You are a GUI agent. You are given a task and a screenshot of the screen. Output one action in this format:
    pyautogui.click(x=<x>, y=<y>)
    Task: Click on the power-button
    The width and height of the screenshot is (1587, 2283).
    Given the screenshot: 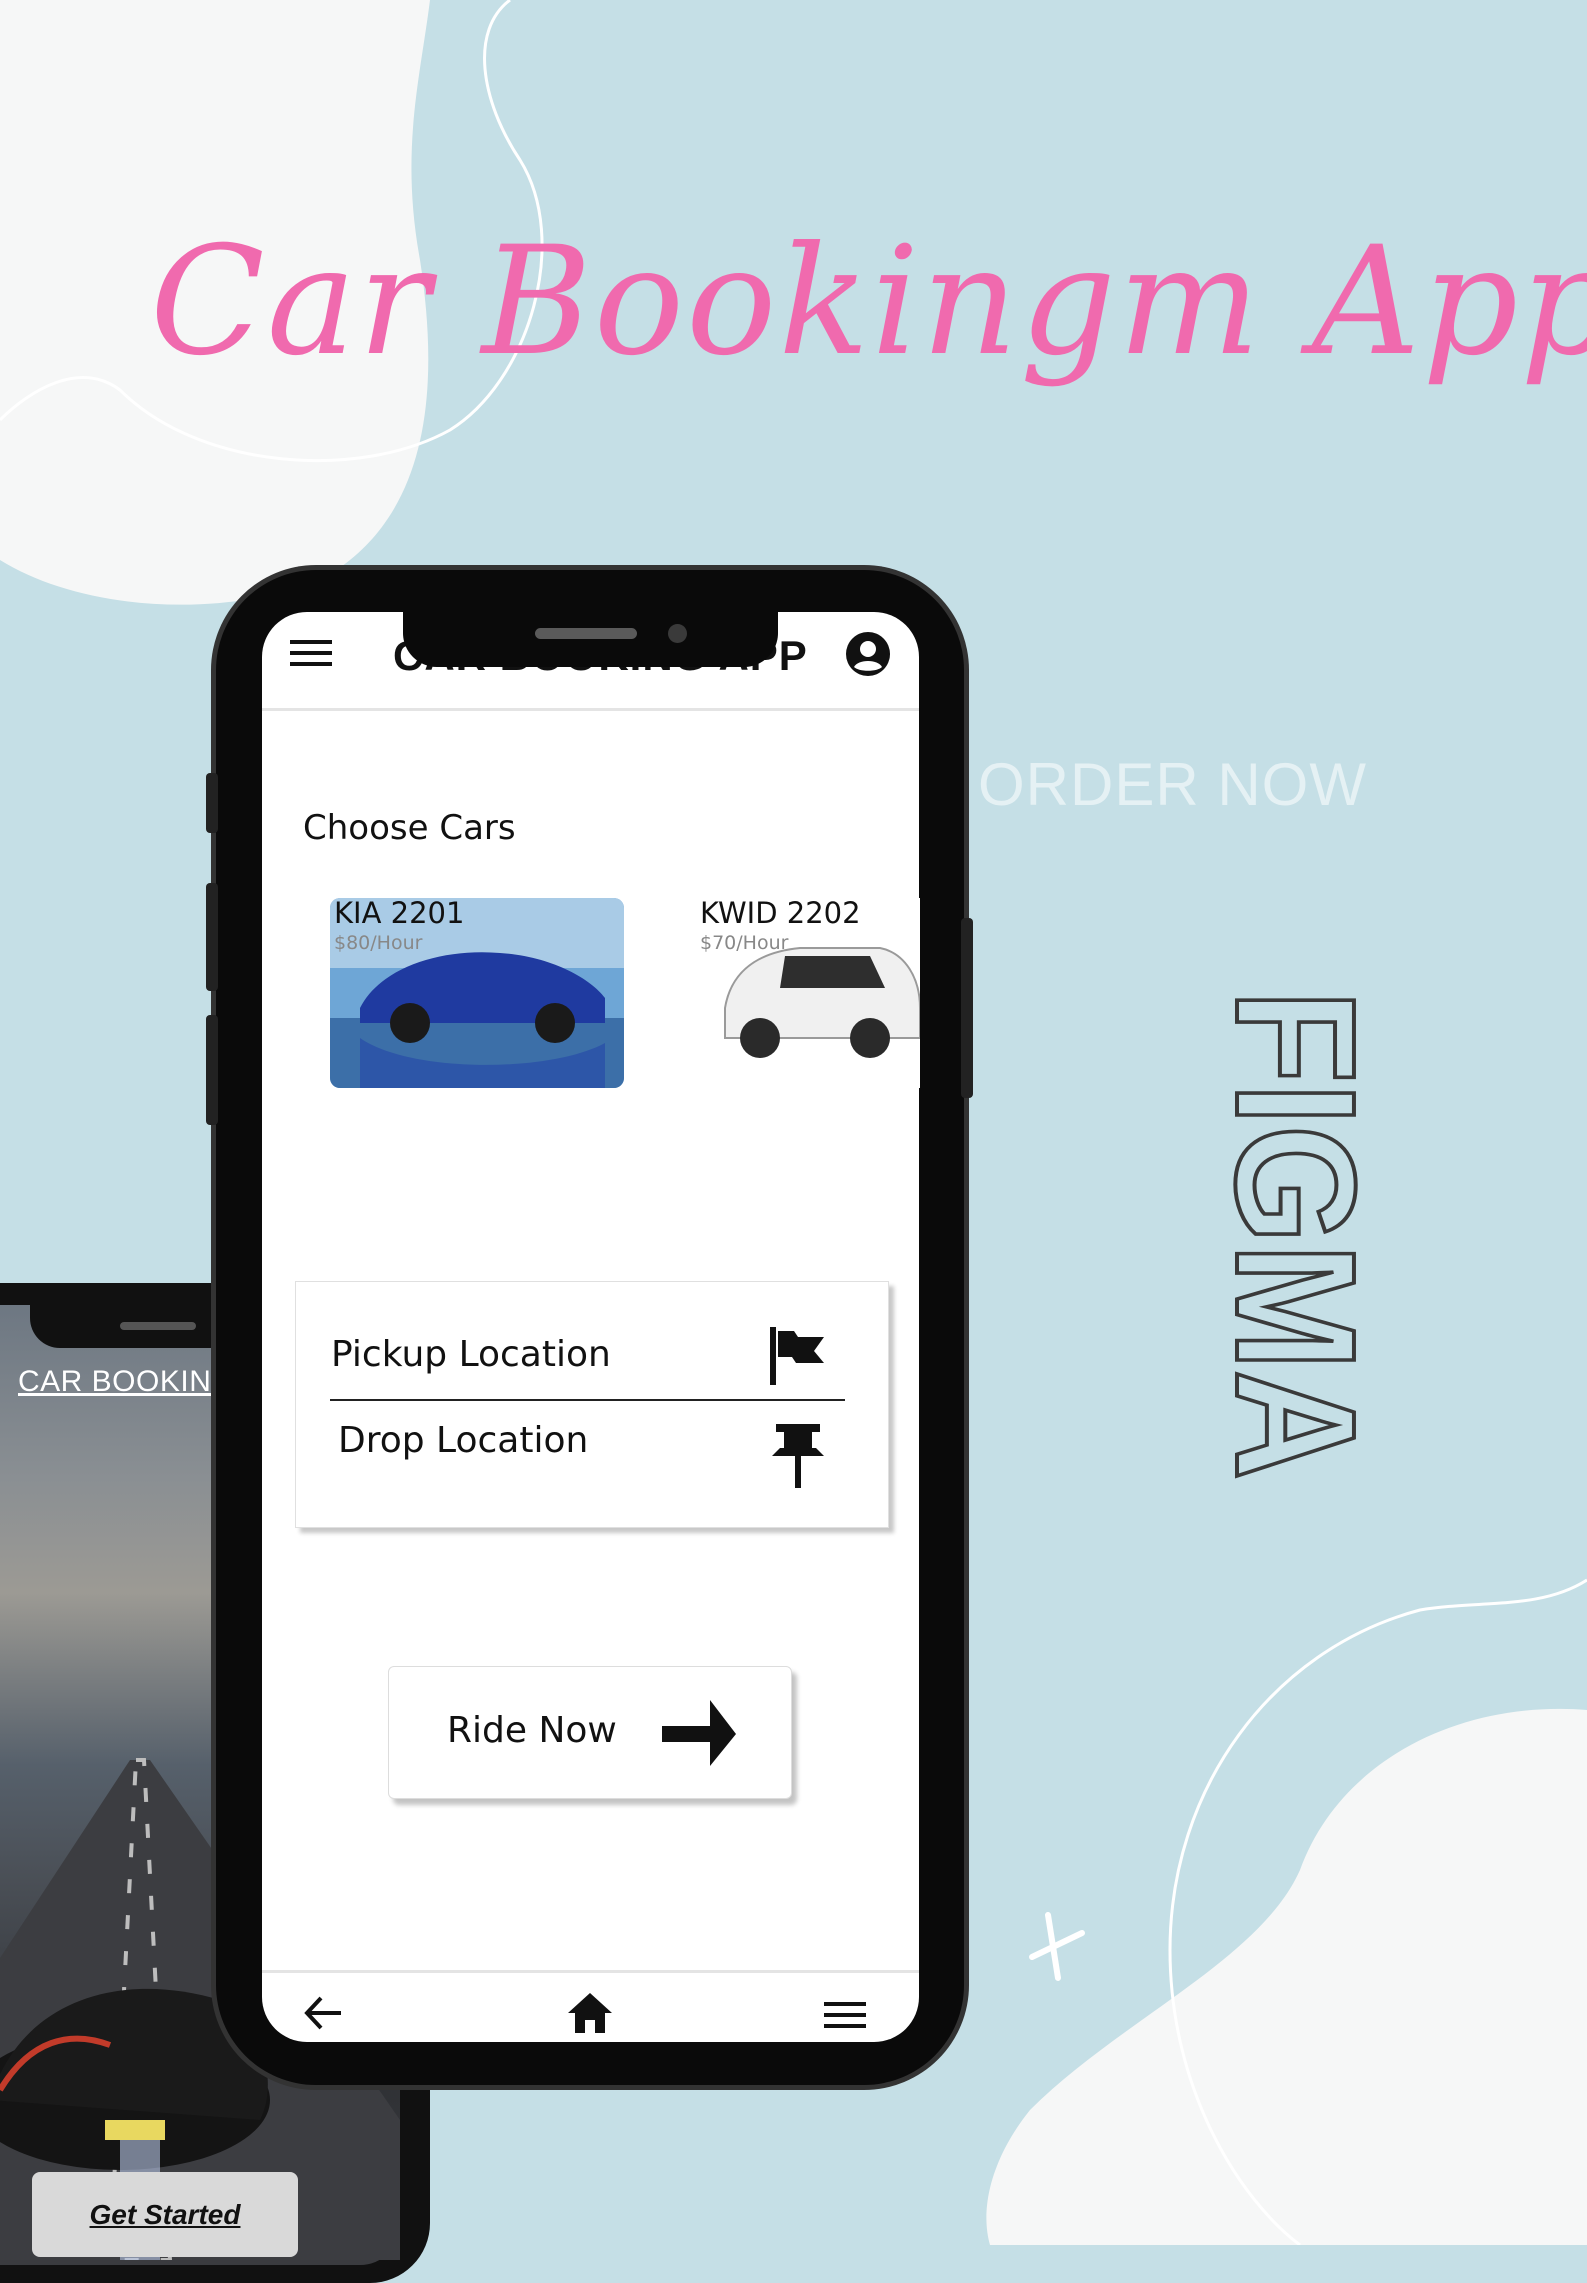 What is the action you would take?
    pyautogui.click(x=967, y=1008)
    